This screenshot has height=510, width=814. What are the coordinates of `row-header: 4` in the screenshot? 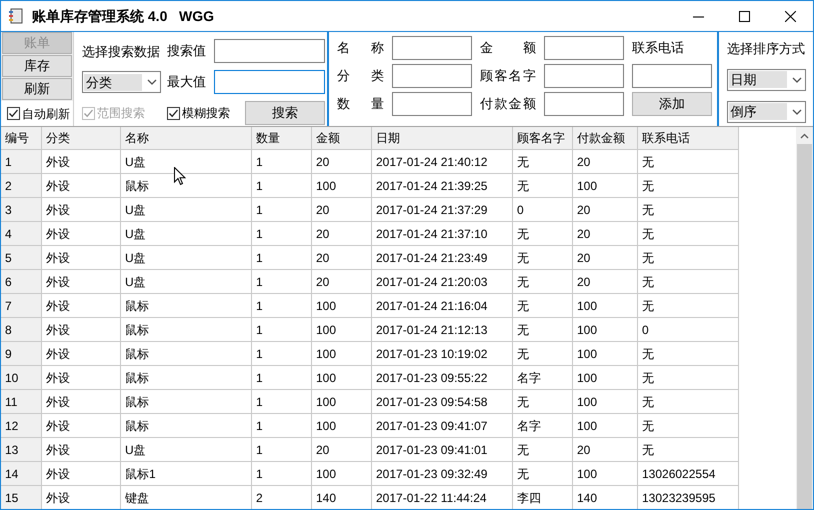 It's located at (21, 234).